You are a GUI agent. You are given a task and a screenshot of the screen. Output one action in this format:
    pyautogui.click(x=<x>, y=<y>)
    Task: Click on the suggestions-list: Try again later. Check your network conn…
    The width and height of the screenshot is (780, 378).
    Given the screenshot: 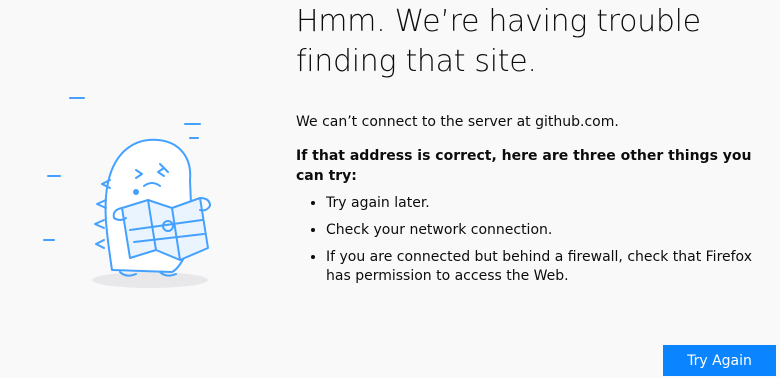 What is the action you would take?
    pyautogui.click(x=536, y=240)
    